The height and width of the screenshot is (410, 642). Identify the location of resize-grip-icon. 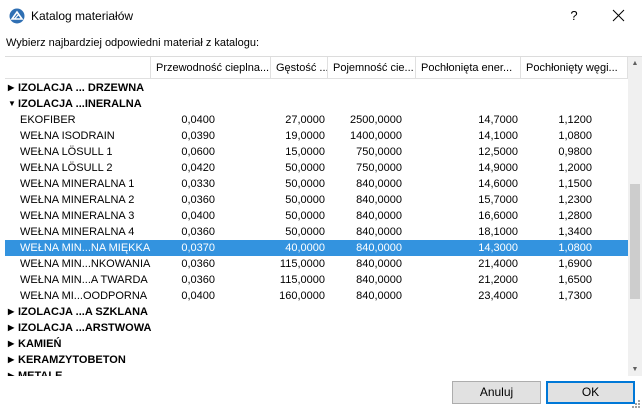
(635, 403).